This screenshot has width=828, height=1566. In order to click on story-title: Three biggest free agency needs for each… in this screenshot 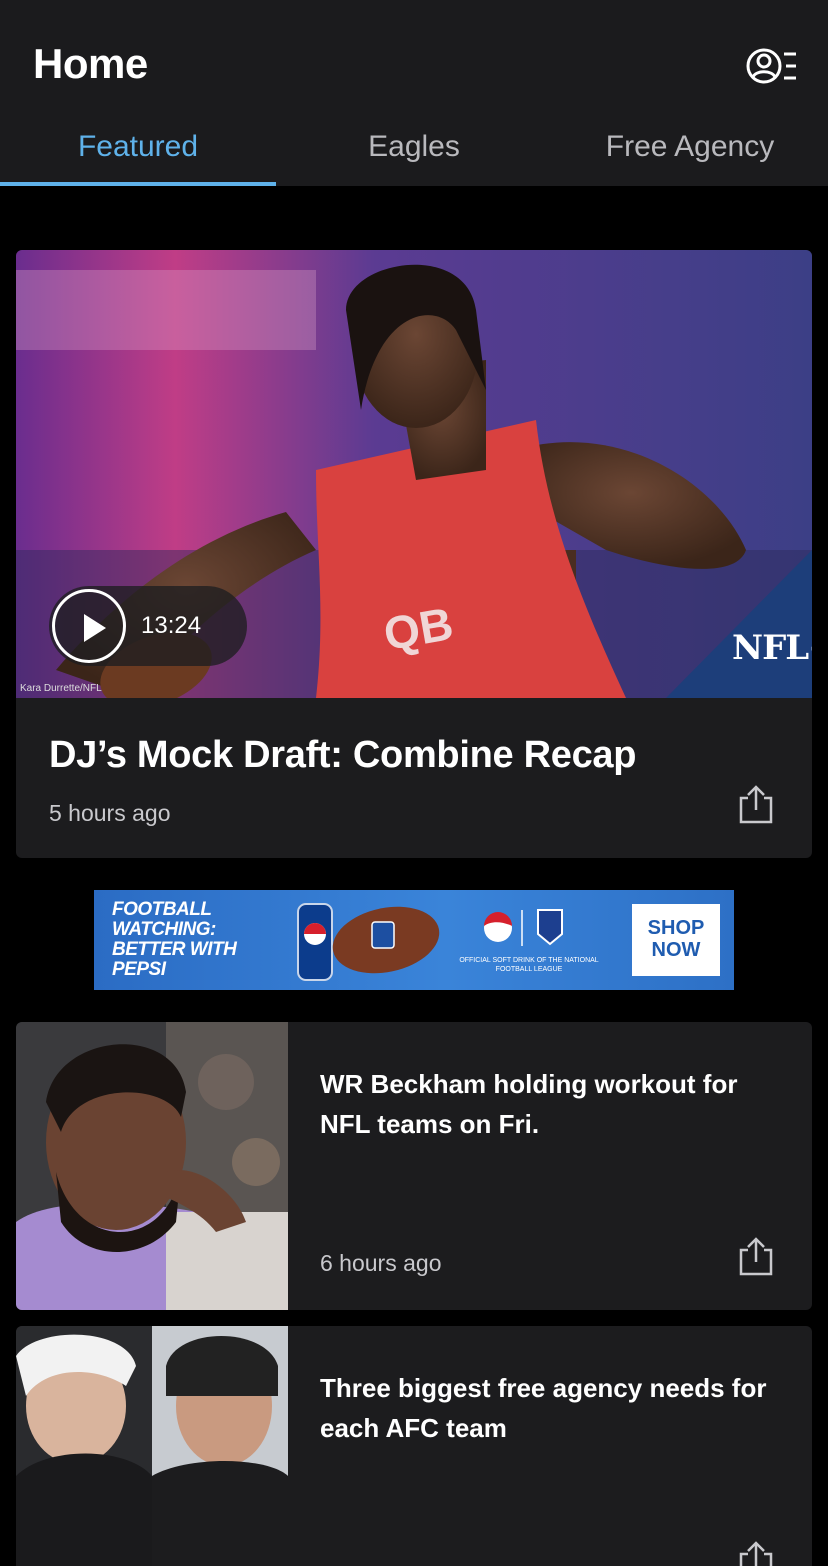, I will do `click(550, 1408)`.